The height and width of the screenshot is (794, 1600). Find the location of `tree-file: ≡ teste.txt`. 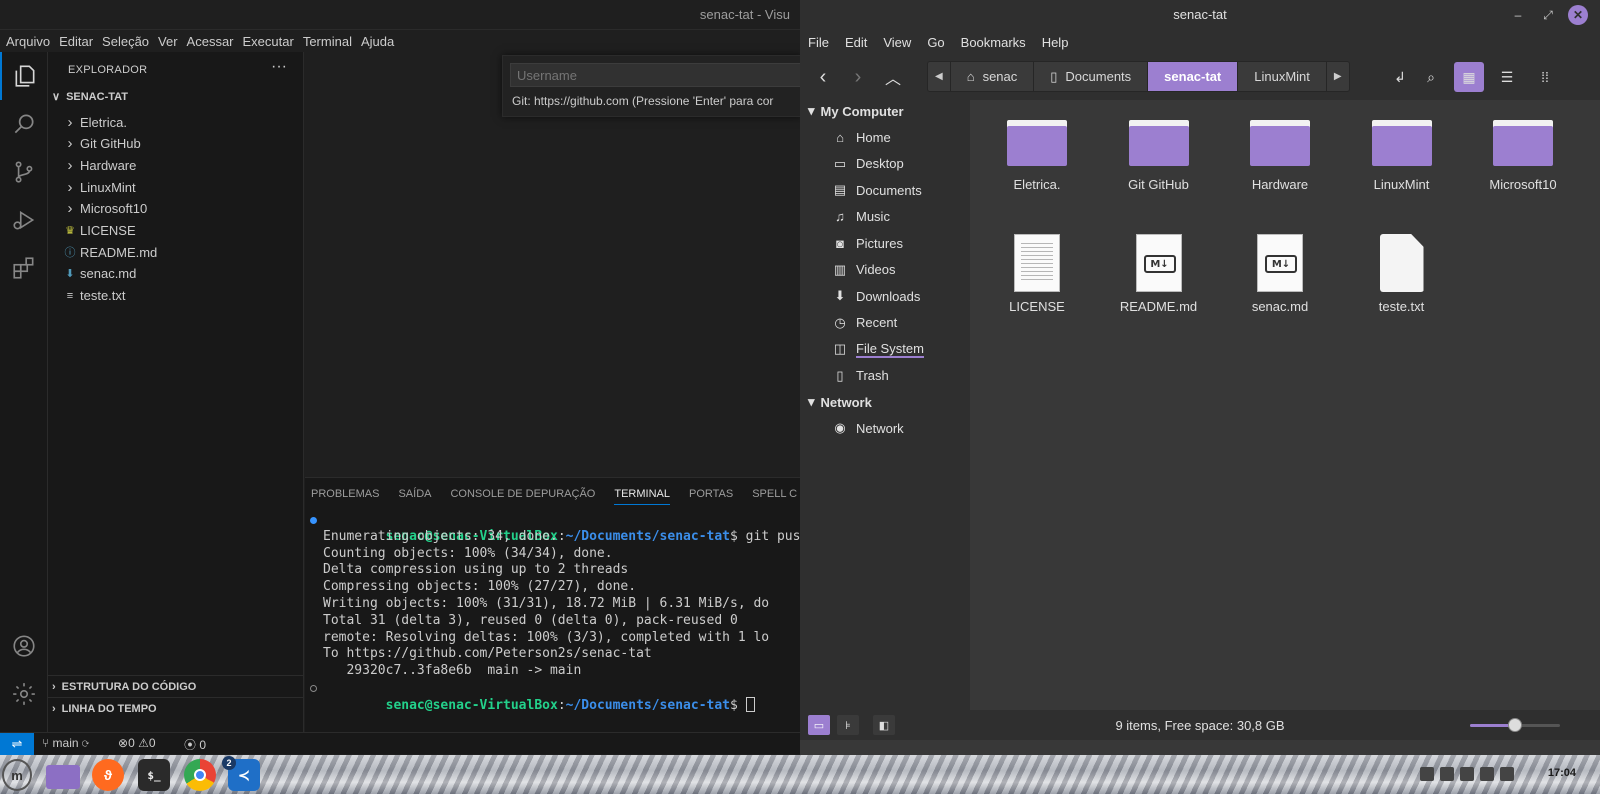

tree-file: ≡ teste.txt is located at coordinates (94, 296).